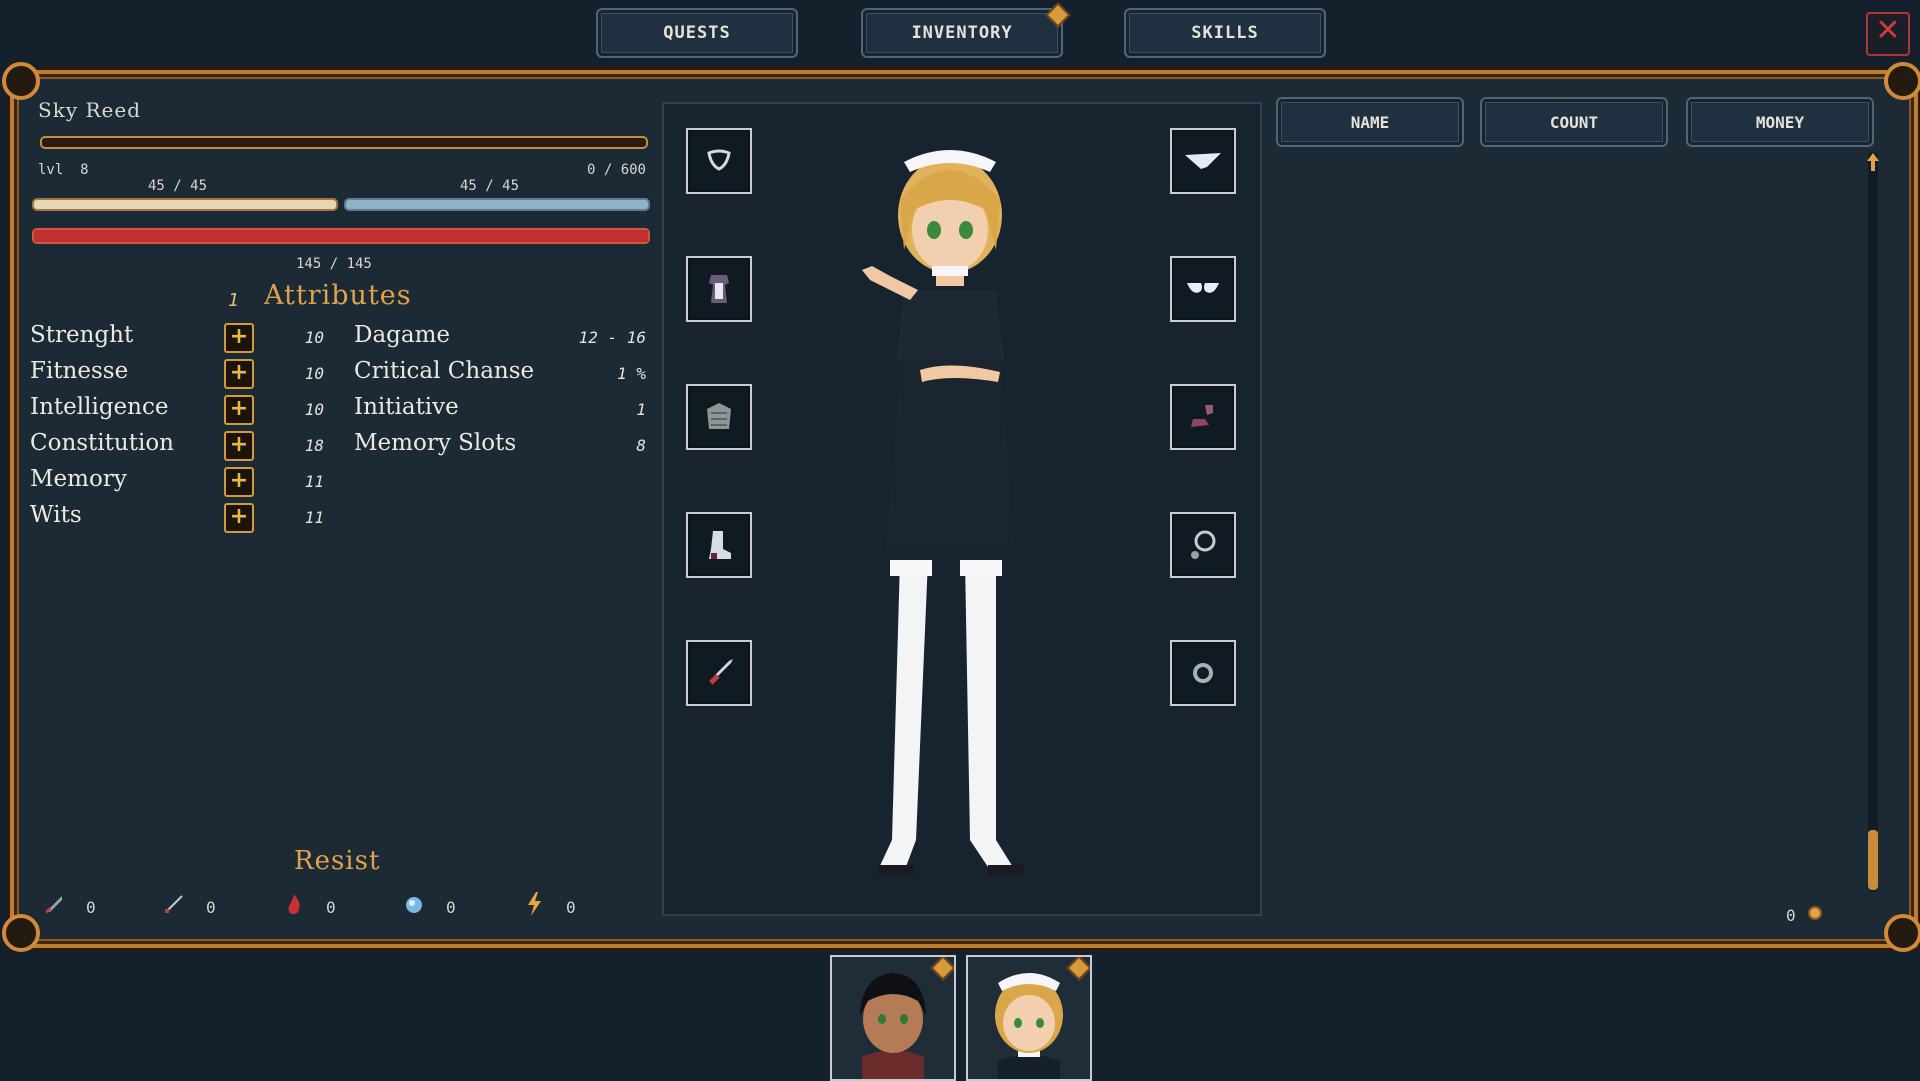 The height and width of the screenshot is (1081, 1920). Describe the element at coordinates (294, 904) in the screenshot. I see `fire-icon` at that location.